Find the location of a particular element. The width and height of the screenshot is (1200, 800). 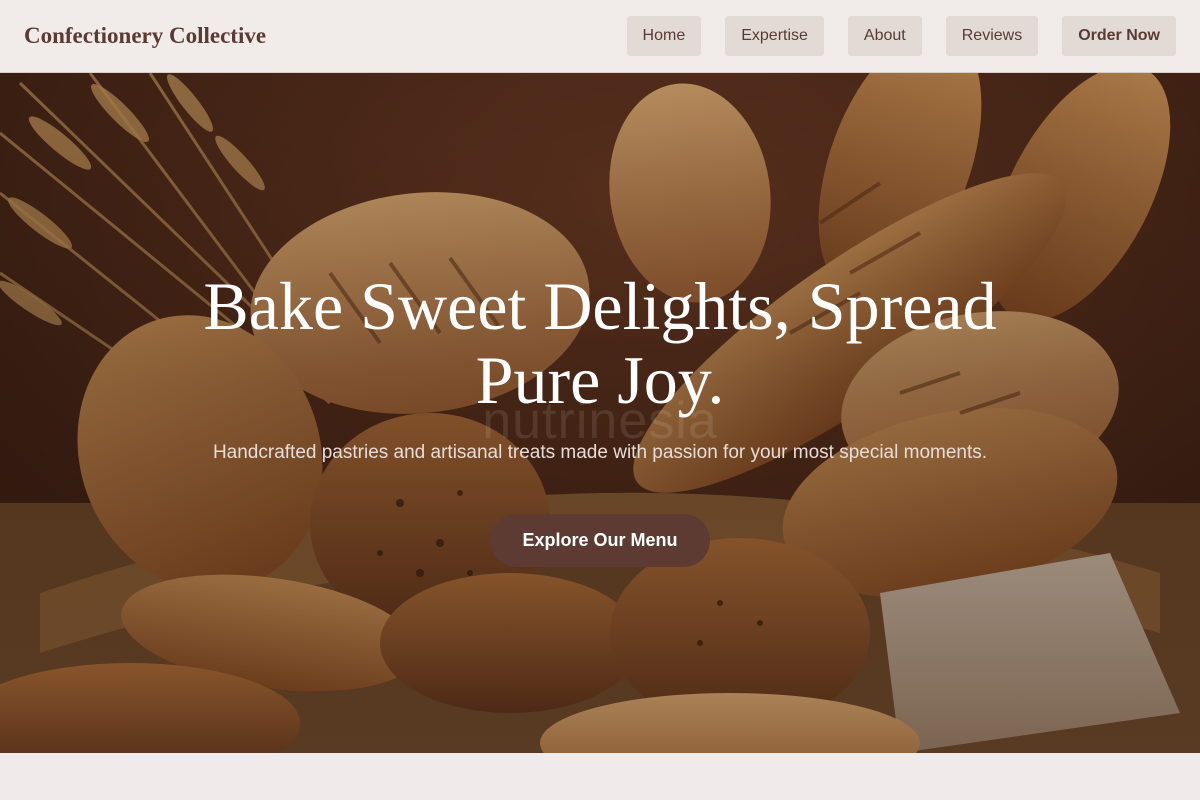

hero-heading: Bake Sweet Delights, Spread Pure Joy. is located at coordinates (600, 343).